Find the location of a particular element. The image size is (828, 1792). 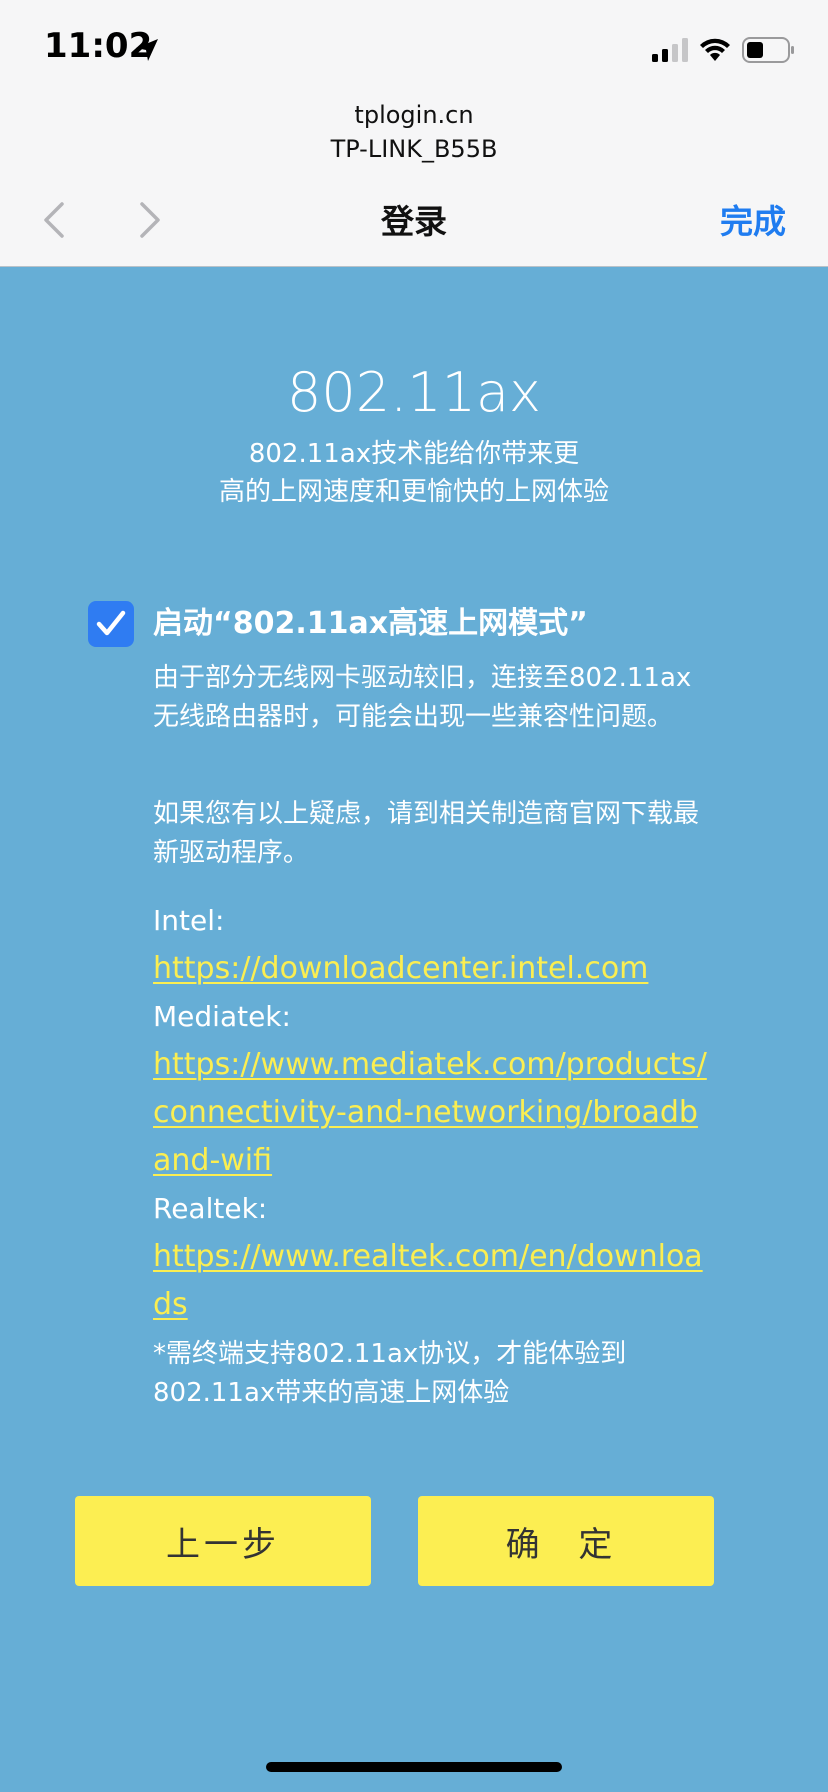

home-indicator is located at coordinates (414, 1767).